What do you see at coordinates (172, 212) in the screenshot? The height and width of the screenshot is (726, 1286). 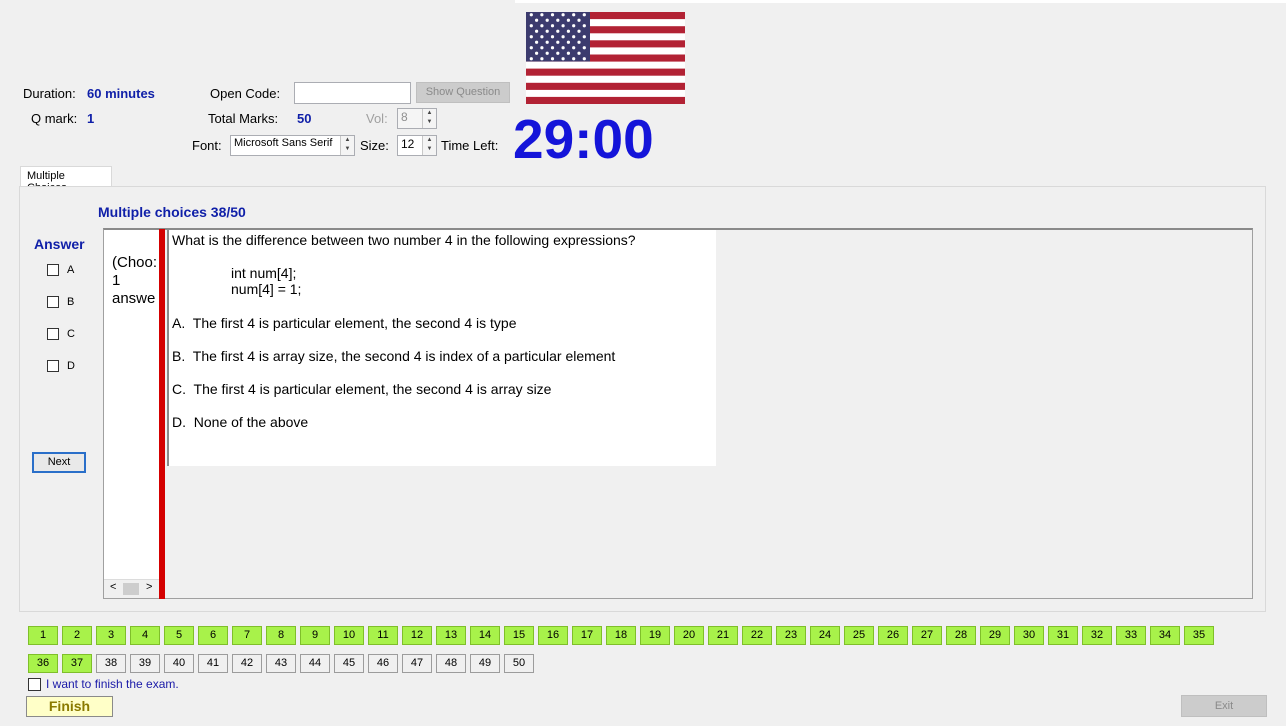 I see `section-title: Multiple choices 38/50` at bounding box center [172, 212].